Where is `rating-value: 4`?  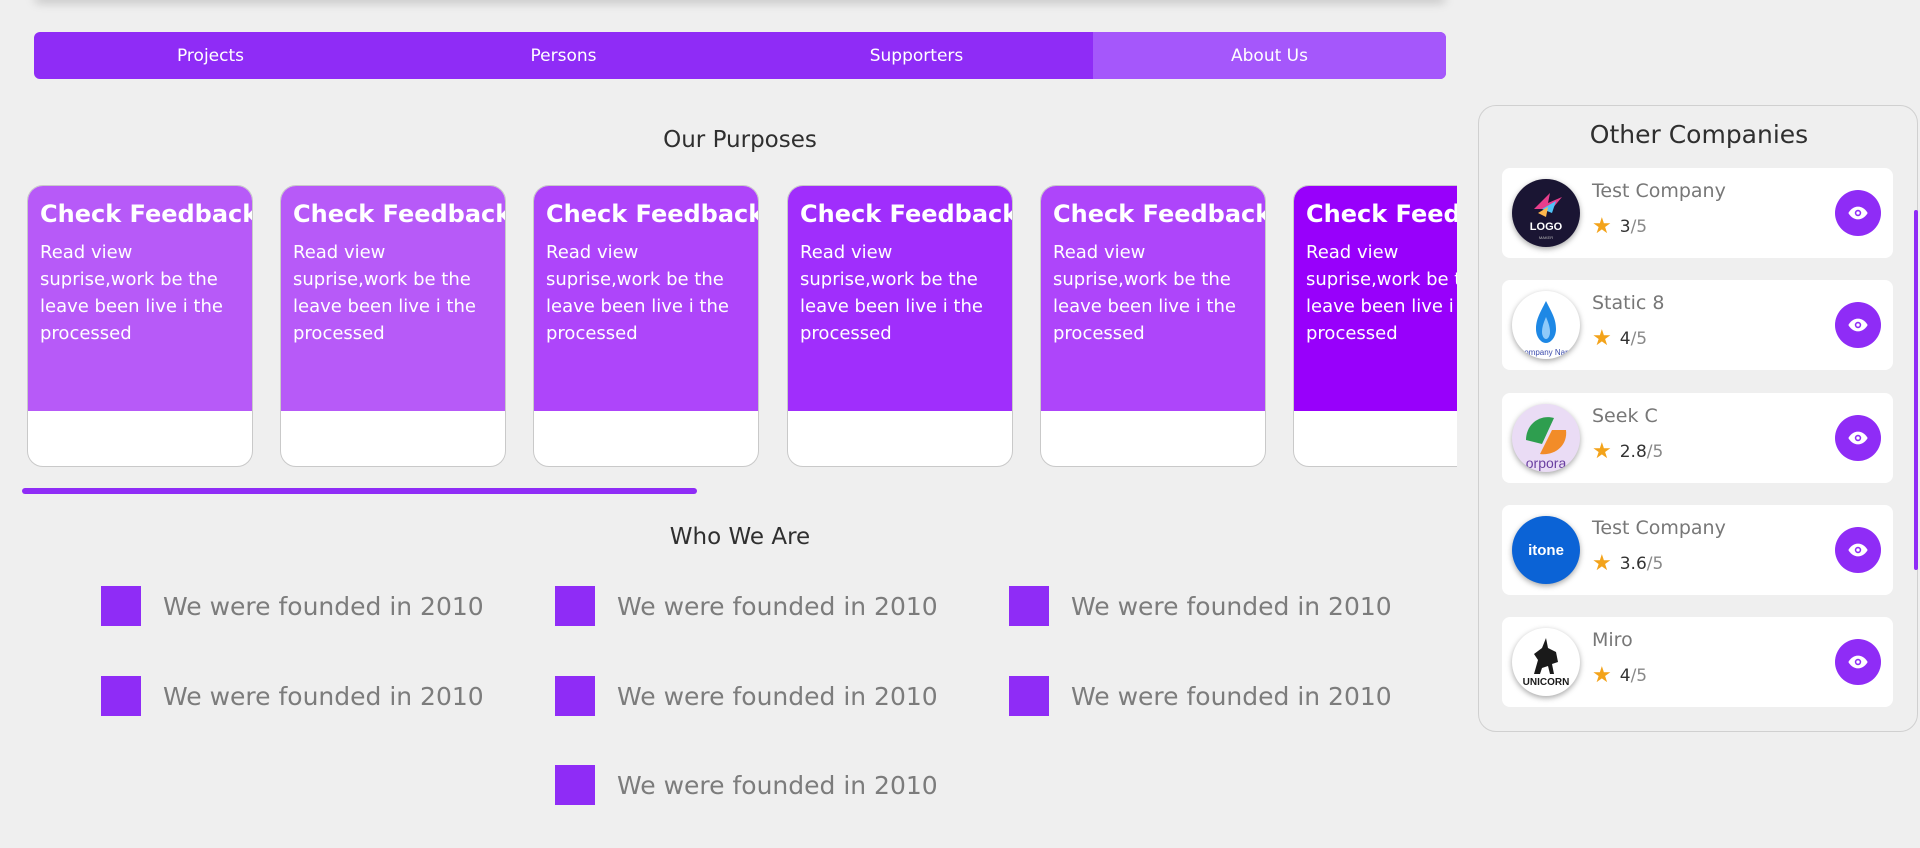
rating-value: 4 is located at coordinates (1625, 339).